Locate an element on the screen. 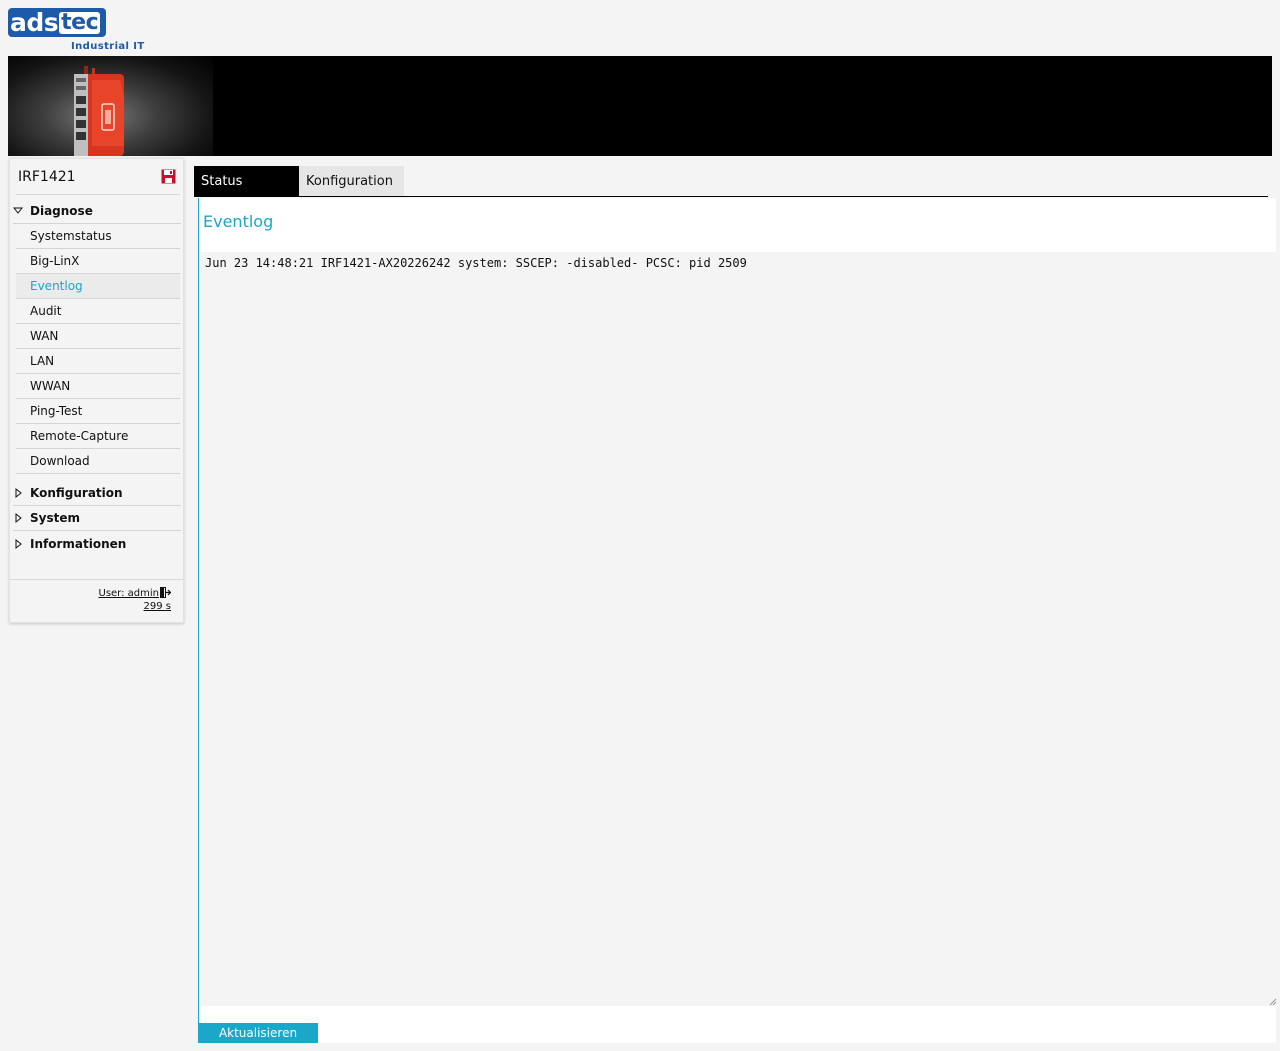  sidebar-item-label: Download is located at coordinates (60, 461).